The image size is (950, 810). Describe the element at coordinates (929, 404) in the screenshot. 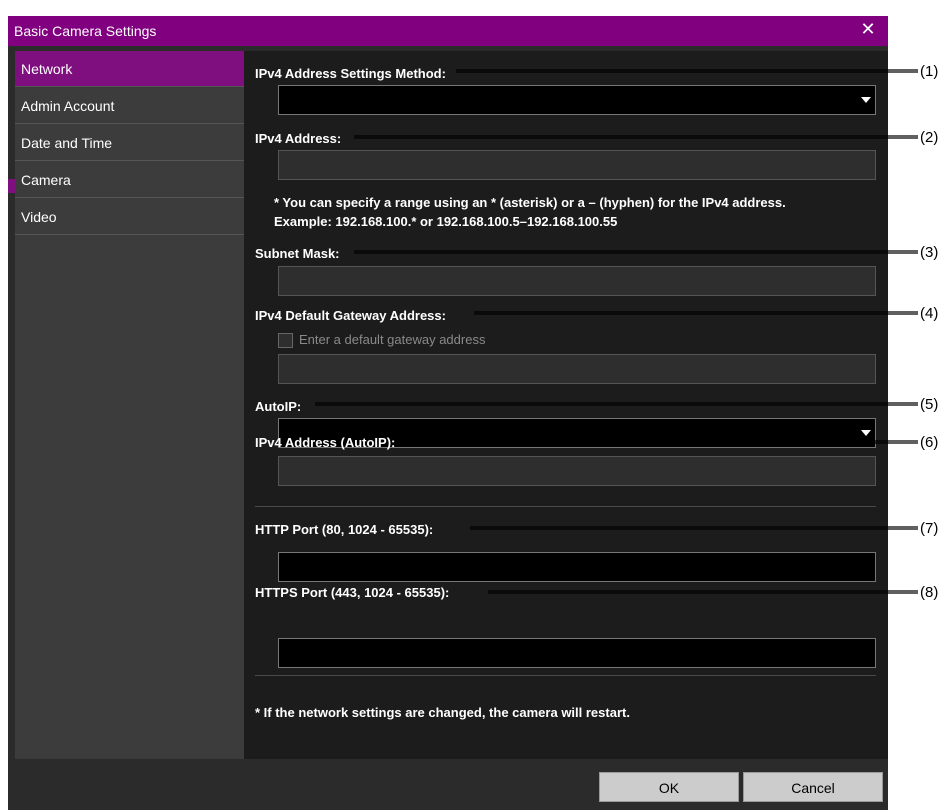

I see `callout-5: (5)` at that location.